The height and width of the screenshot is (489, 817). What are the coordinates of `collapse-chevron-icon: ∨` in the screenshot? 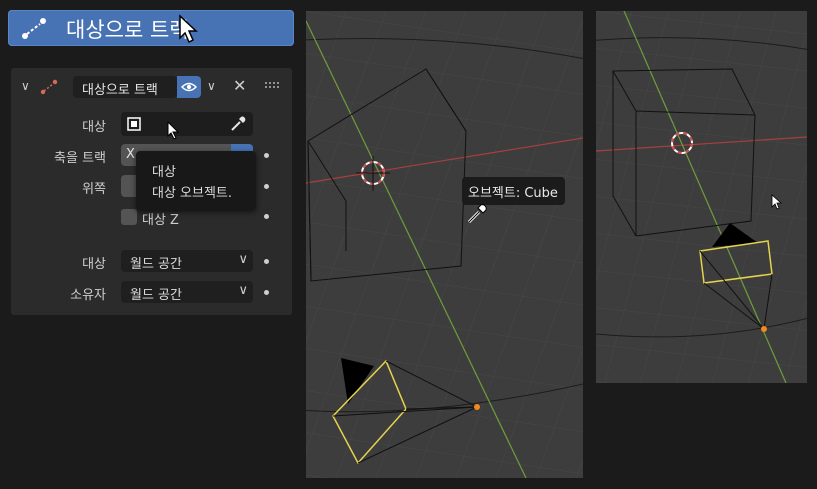 It's located at (25, 86).